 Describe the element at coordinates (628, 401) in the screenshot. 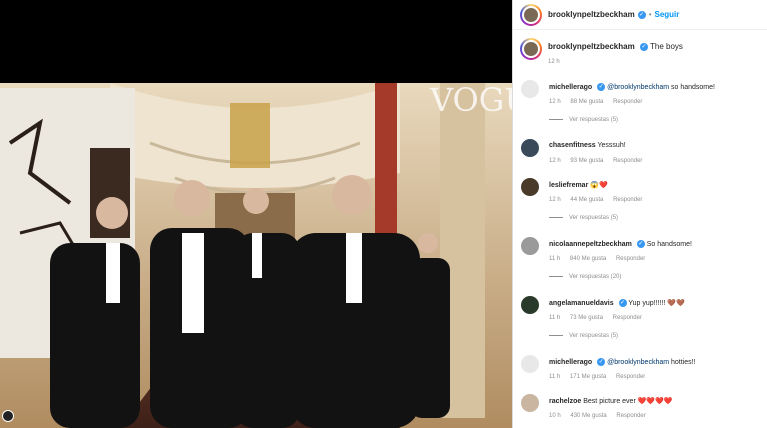

I see `comment-text: Best picture ever ❤️❤️❤️❤️` at that location.